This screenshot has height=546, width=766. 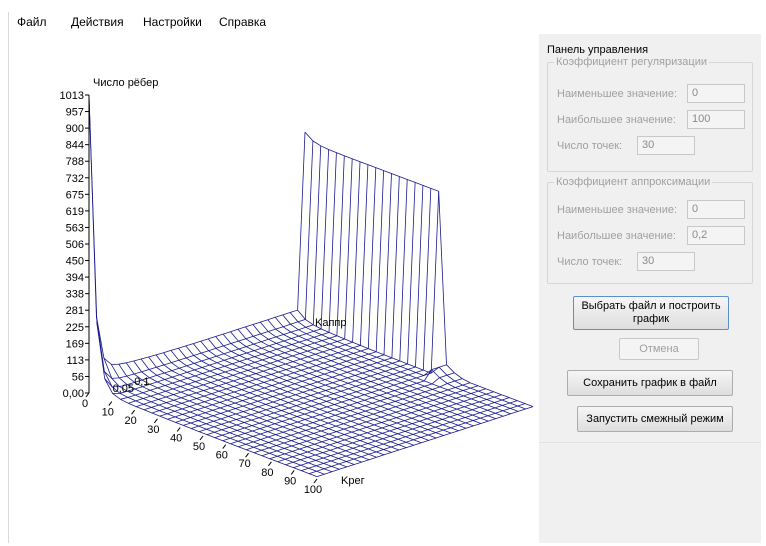 I want to click on x-tick-label: 50, so click(x=199, y=447).